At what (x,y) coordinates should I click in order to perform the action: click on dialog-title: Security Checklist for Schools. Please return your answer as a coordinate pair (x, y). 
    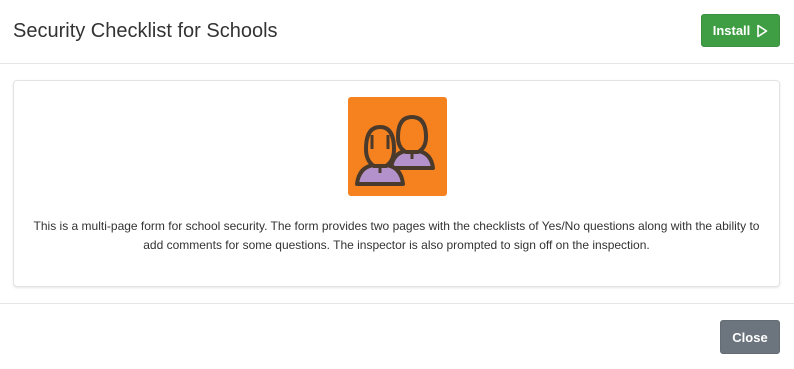
    Looking at the image, I should click on (145, 31).